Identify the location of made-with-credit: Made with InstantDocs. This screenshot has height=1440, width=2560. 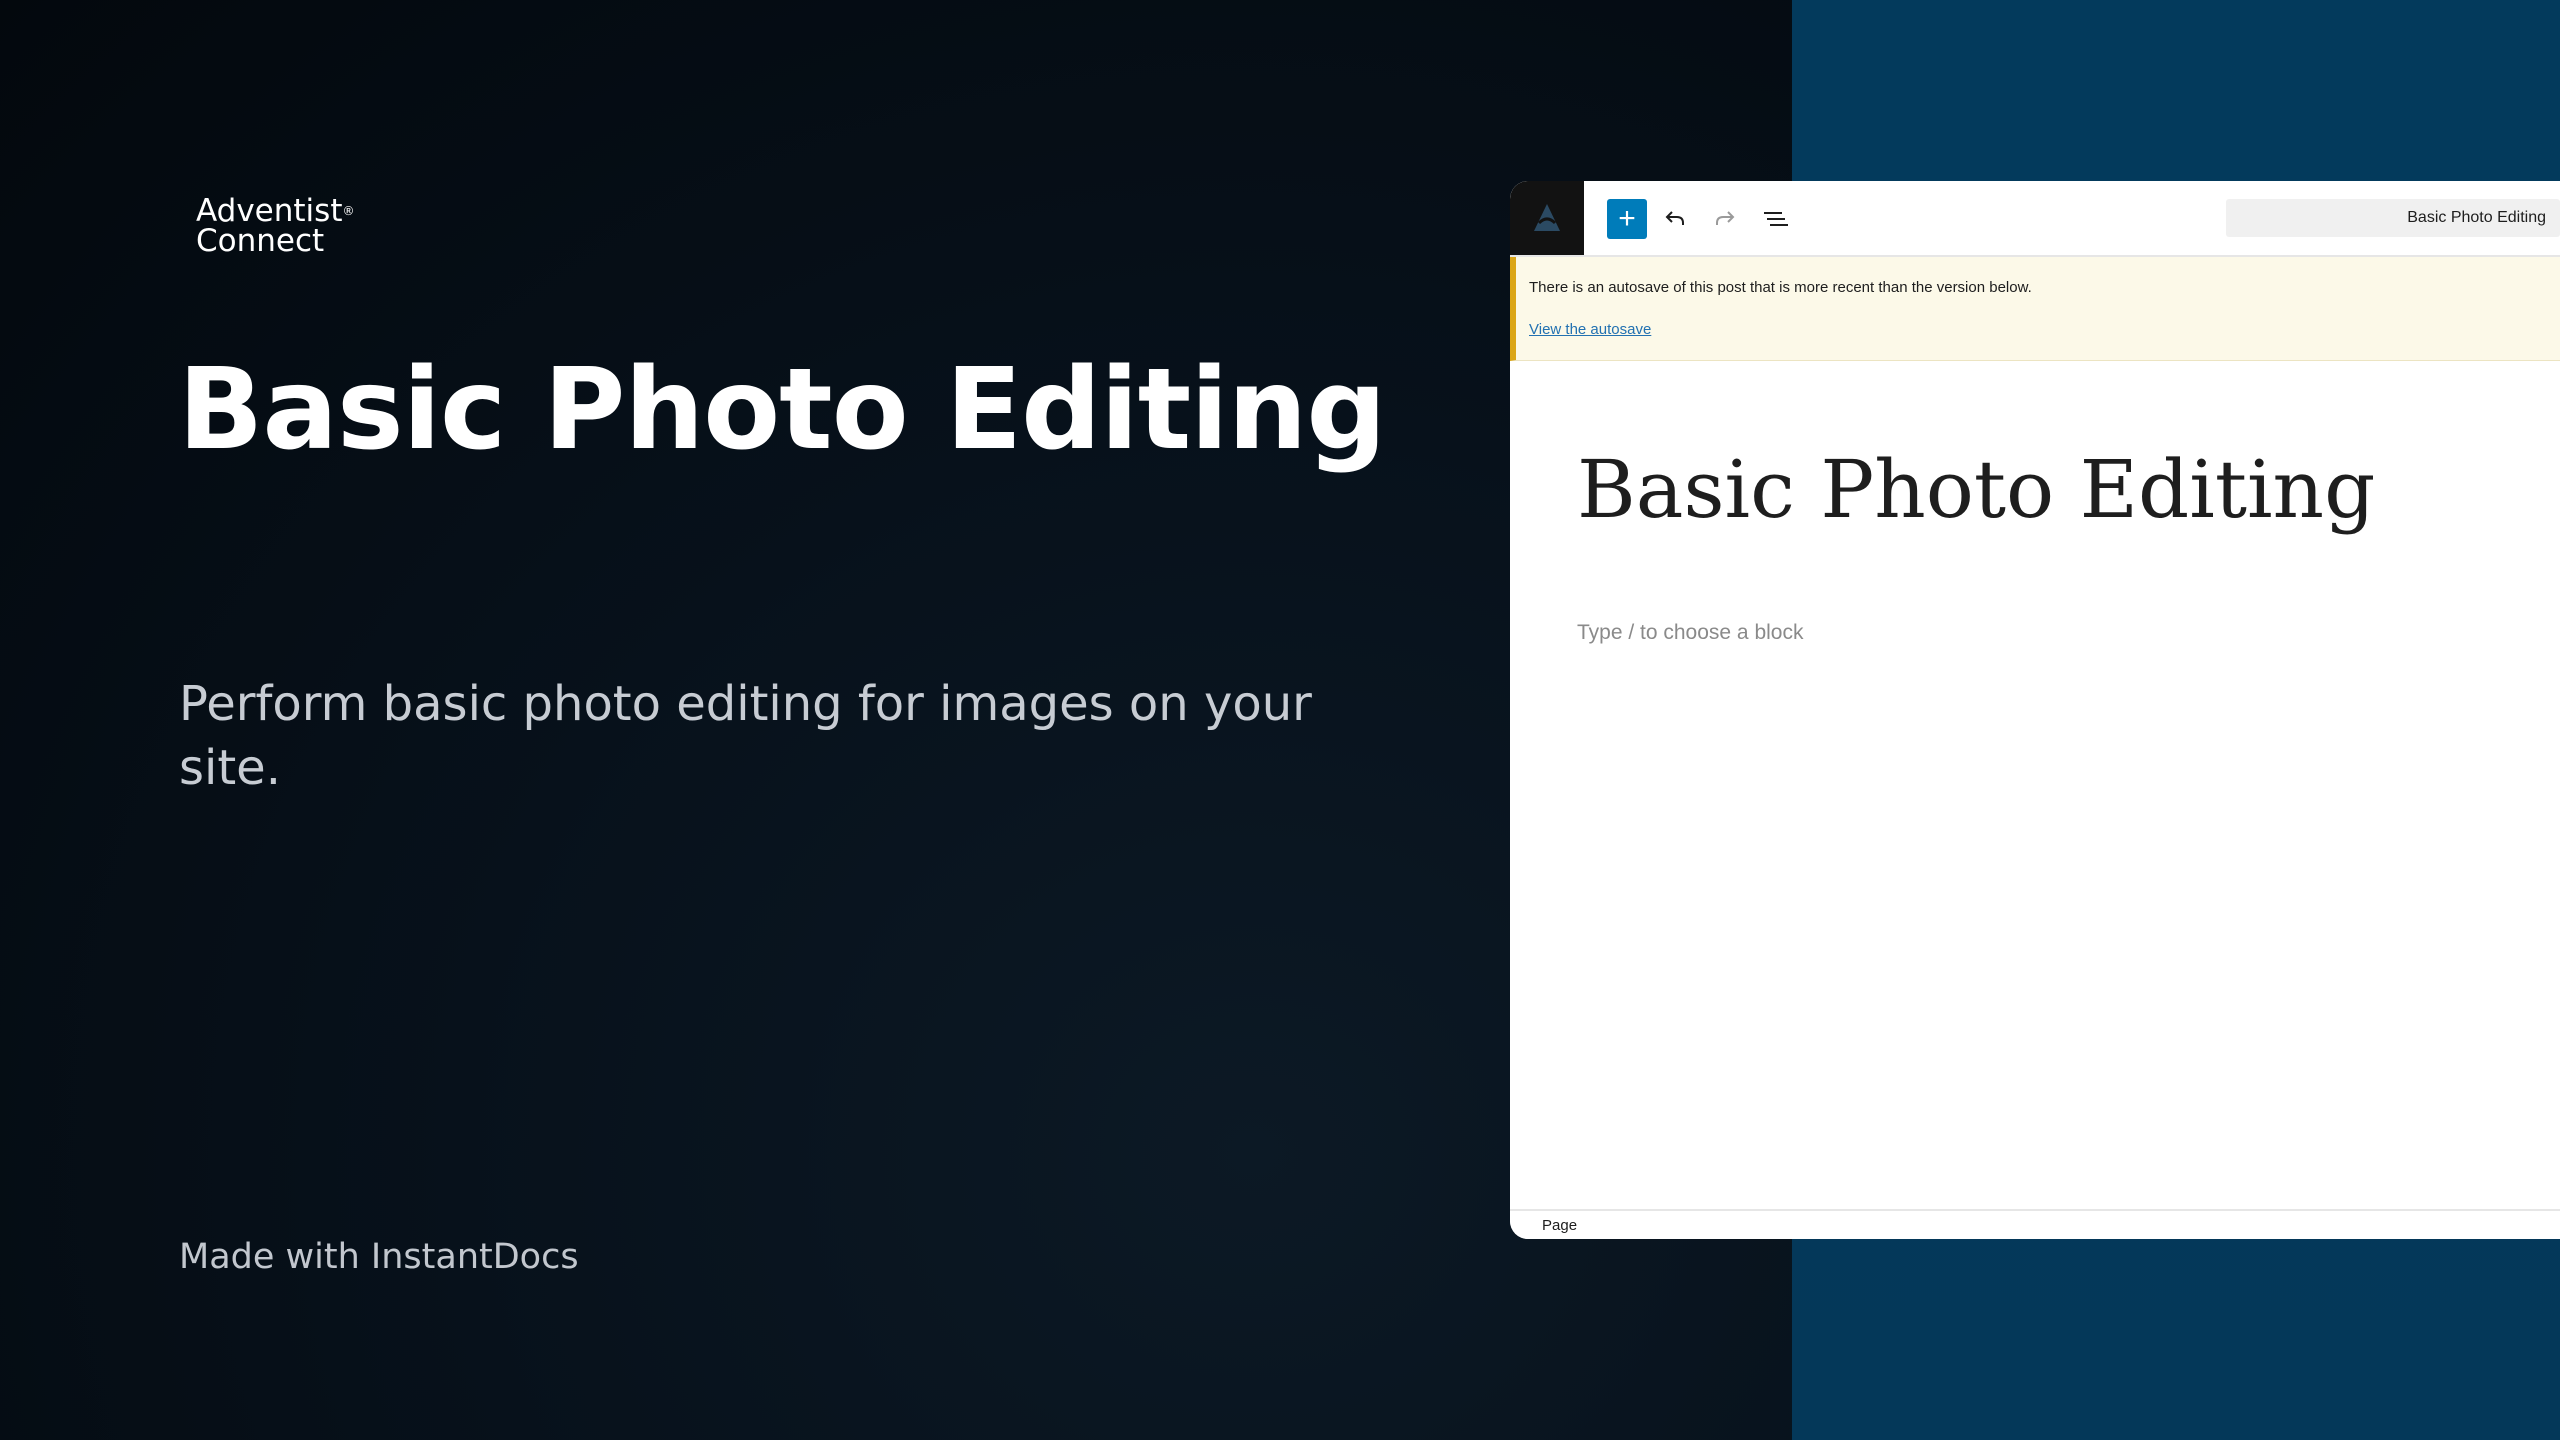
(379, 1257).